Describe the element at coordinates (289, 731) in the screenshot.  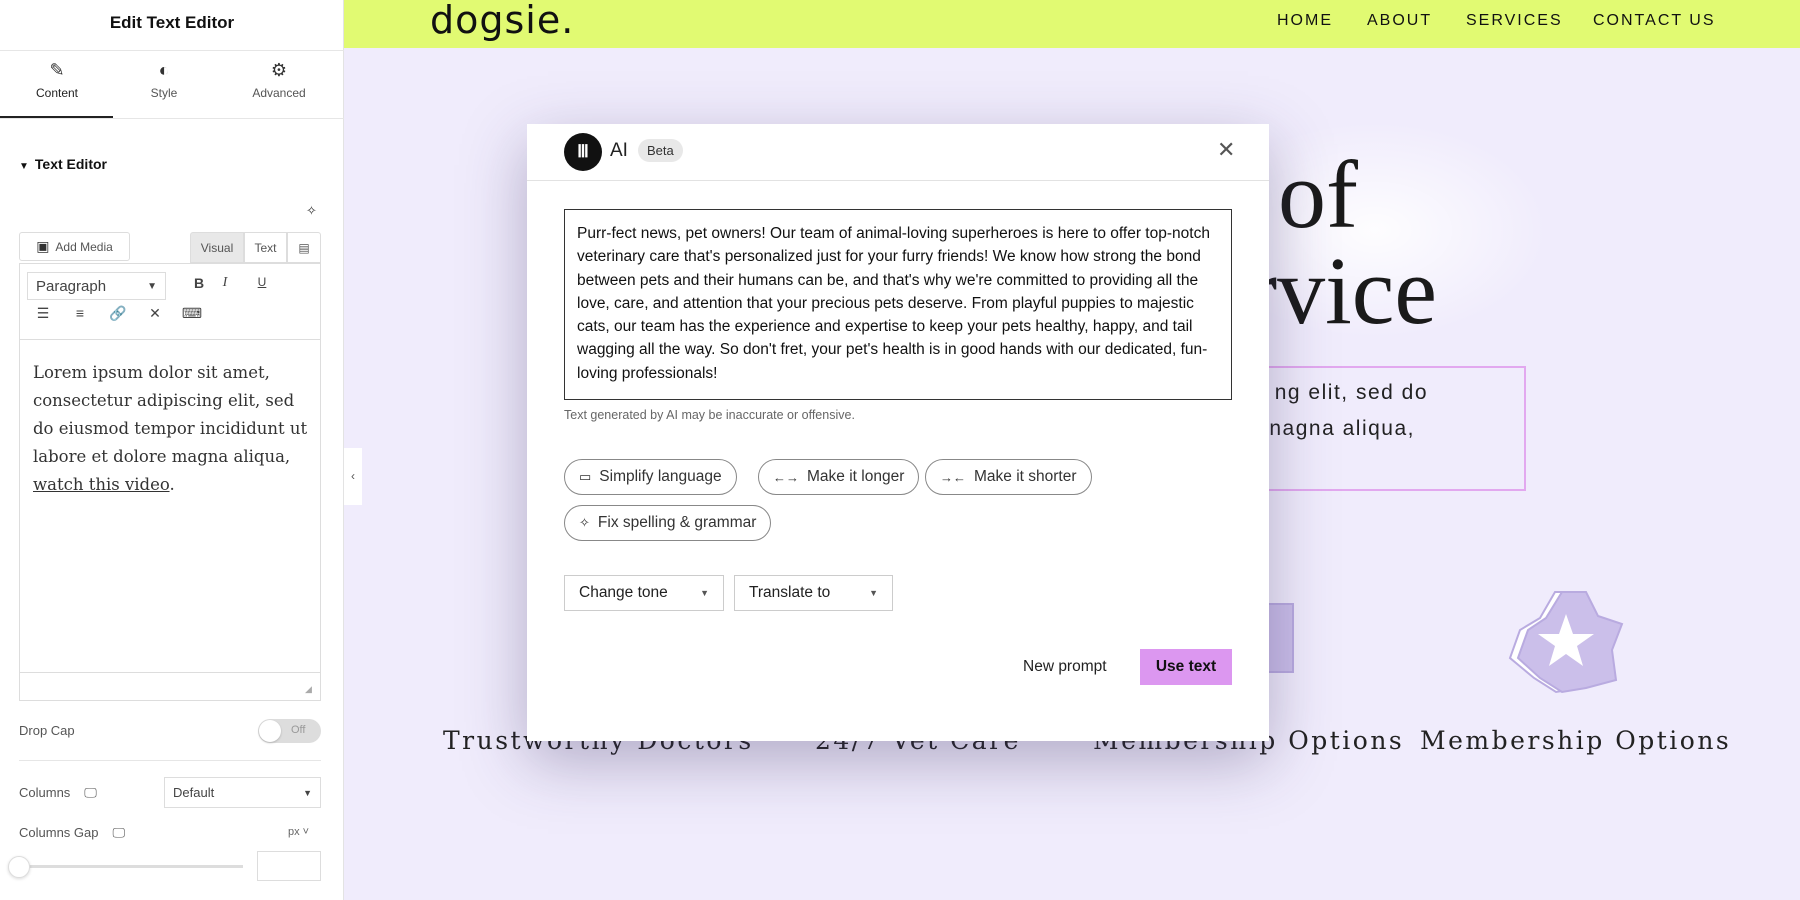
I see `drop-cap-toggle: Off` at that location.